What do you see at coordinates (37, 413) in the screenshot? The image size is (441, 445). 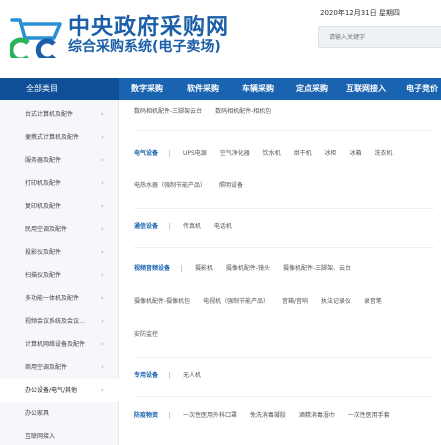 I see `sidebar-item-label: 办公家具` at bounding box center [37, 413].